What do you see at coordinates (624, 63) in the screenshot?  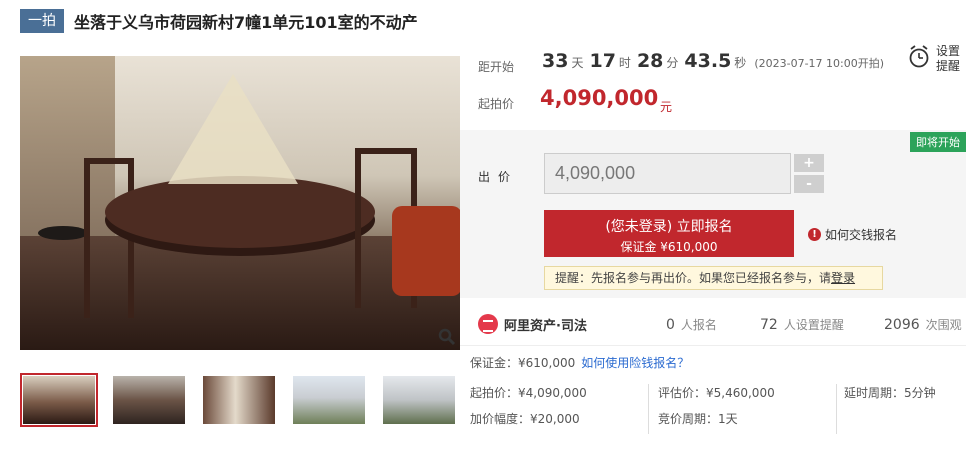 I see `countdown-hours-unit: 时` at bounding box center [624, 63].